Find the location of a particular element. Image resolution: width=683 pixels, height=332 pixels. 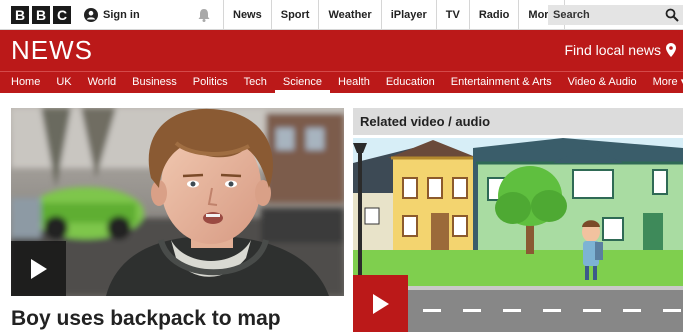

search-input is located at coordinates (605, 15).